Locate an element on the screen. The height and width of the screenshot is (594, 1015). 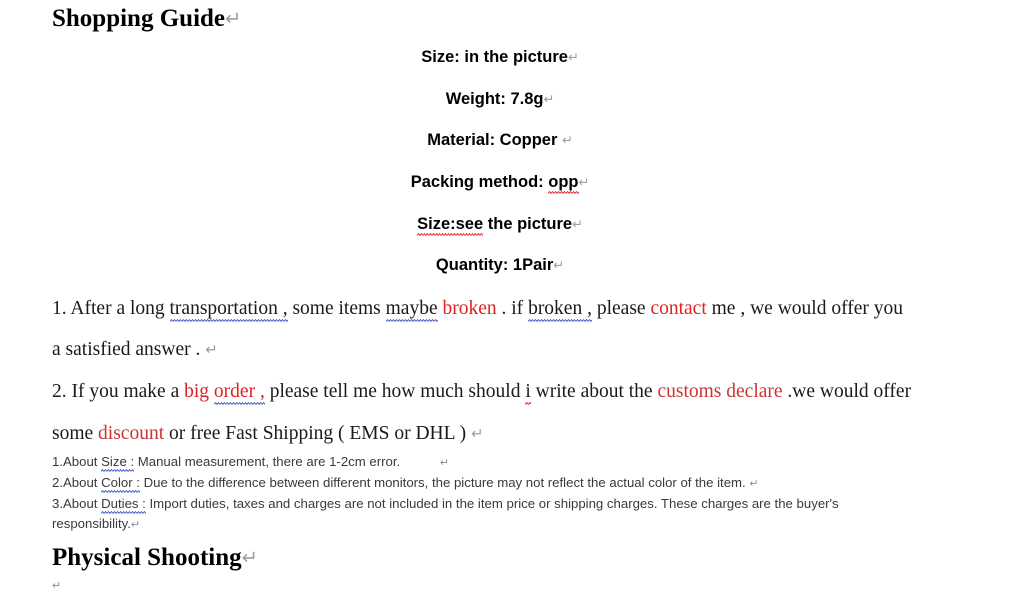
text-segment: or free Fast Shipping ( EMS or DHL ) is located at coordinates (318, 433).